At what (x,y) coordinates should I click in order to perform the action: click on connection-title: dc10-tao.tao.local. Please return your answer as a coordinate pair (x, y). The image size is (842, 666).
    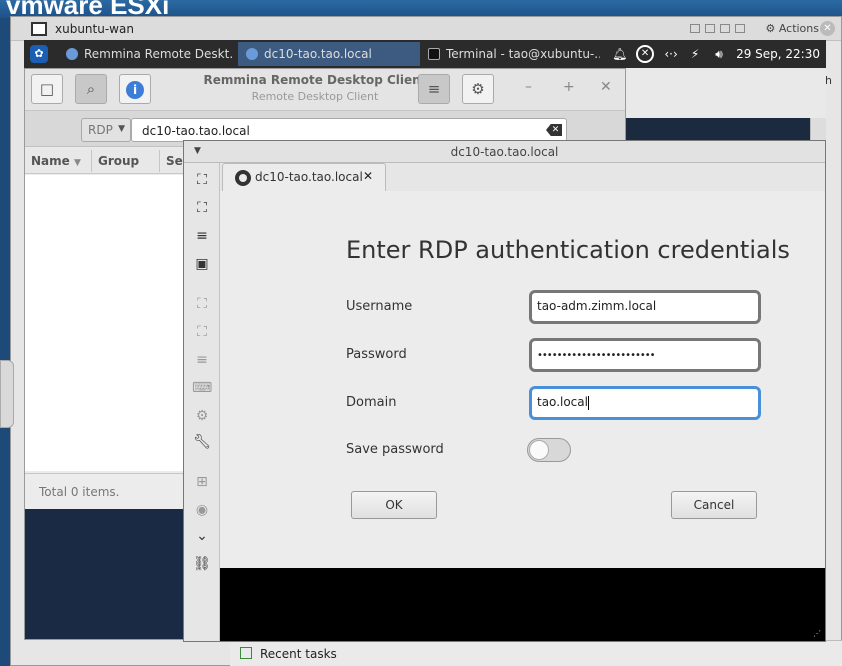
    Looking at the image, I should click on (504, 152).